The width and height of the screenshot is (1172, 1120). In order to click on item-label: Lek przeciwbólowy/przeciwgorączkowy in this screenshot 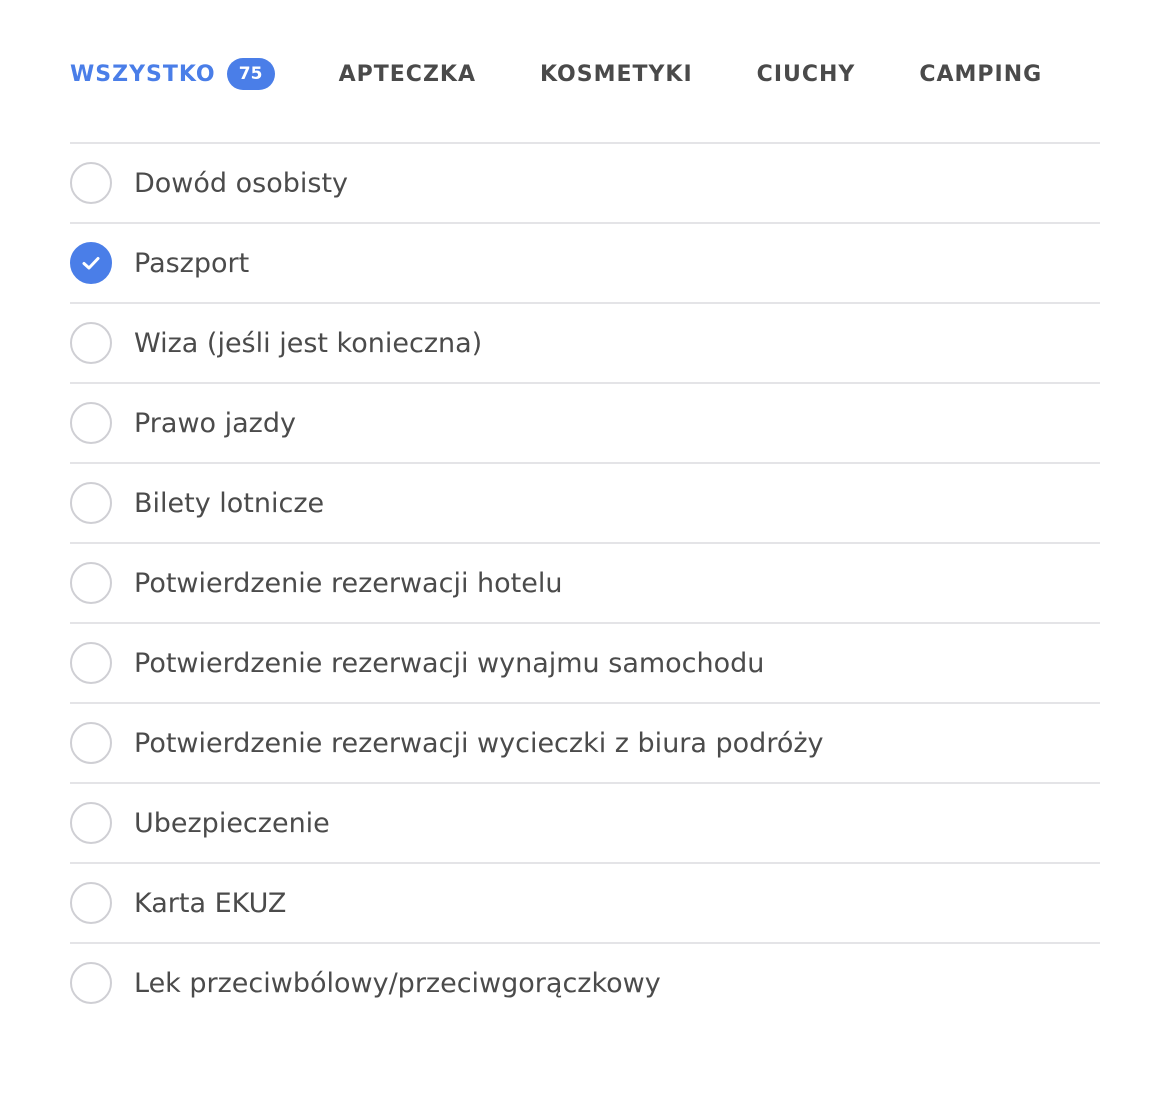, I will do `click(397, 983)`.